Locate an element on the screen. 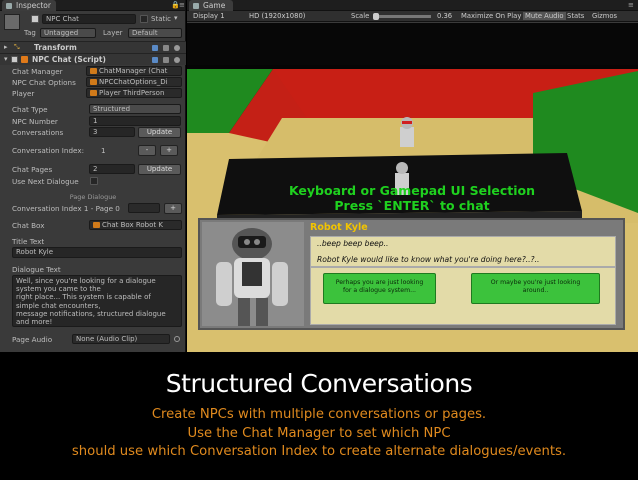 The width and height of the screenshot is (638, 480). script-label: NPC Chat (Script) is located at coordinates (69, 59).